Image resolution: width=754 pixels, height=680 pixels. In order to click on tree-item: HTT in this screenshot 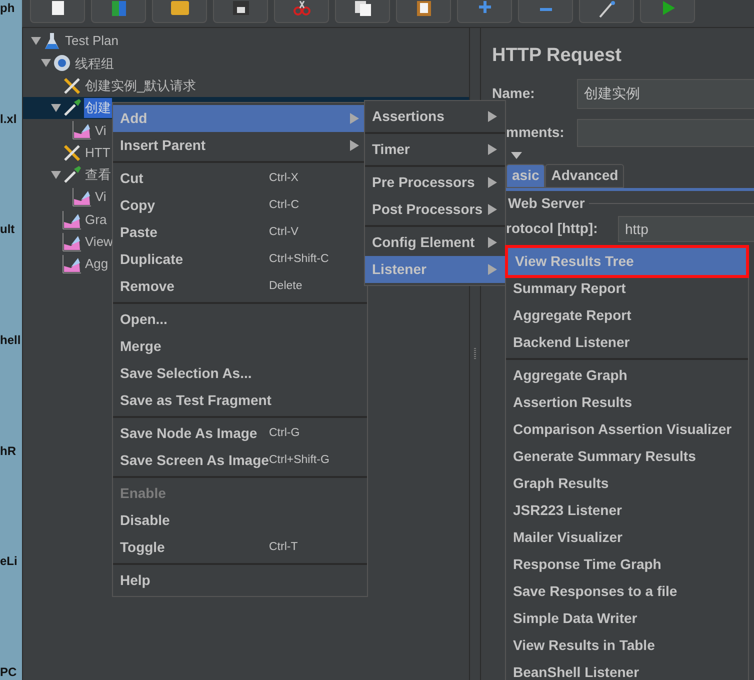, I will do `click(98, 152)`.